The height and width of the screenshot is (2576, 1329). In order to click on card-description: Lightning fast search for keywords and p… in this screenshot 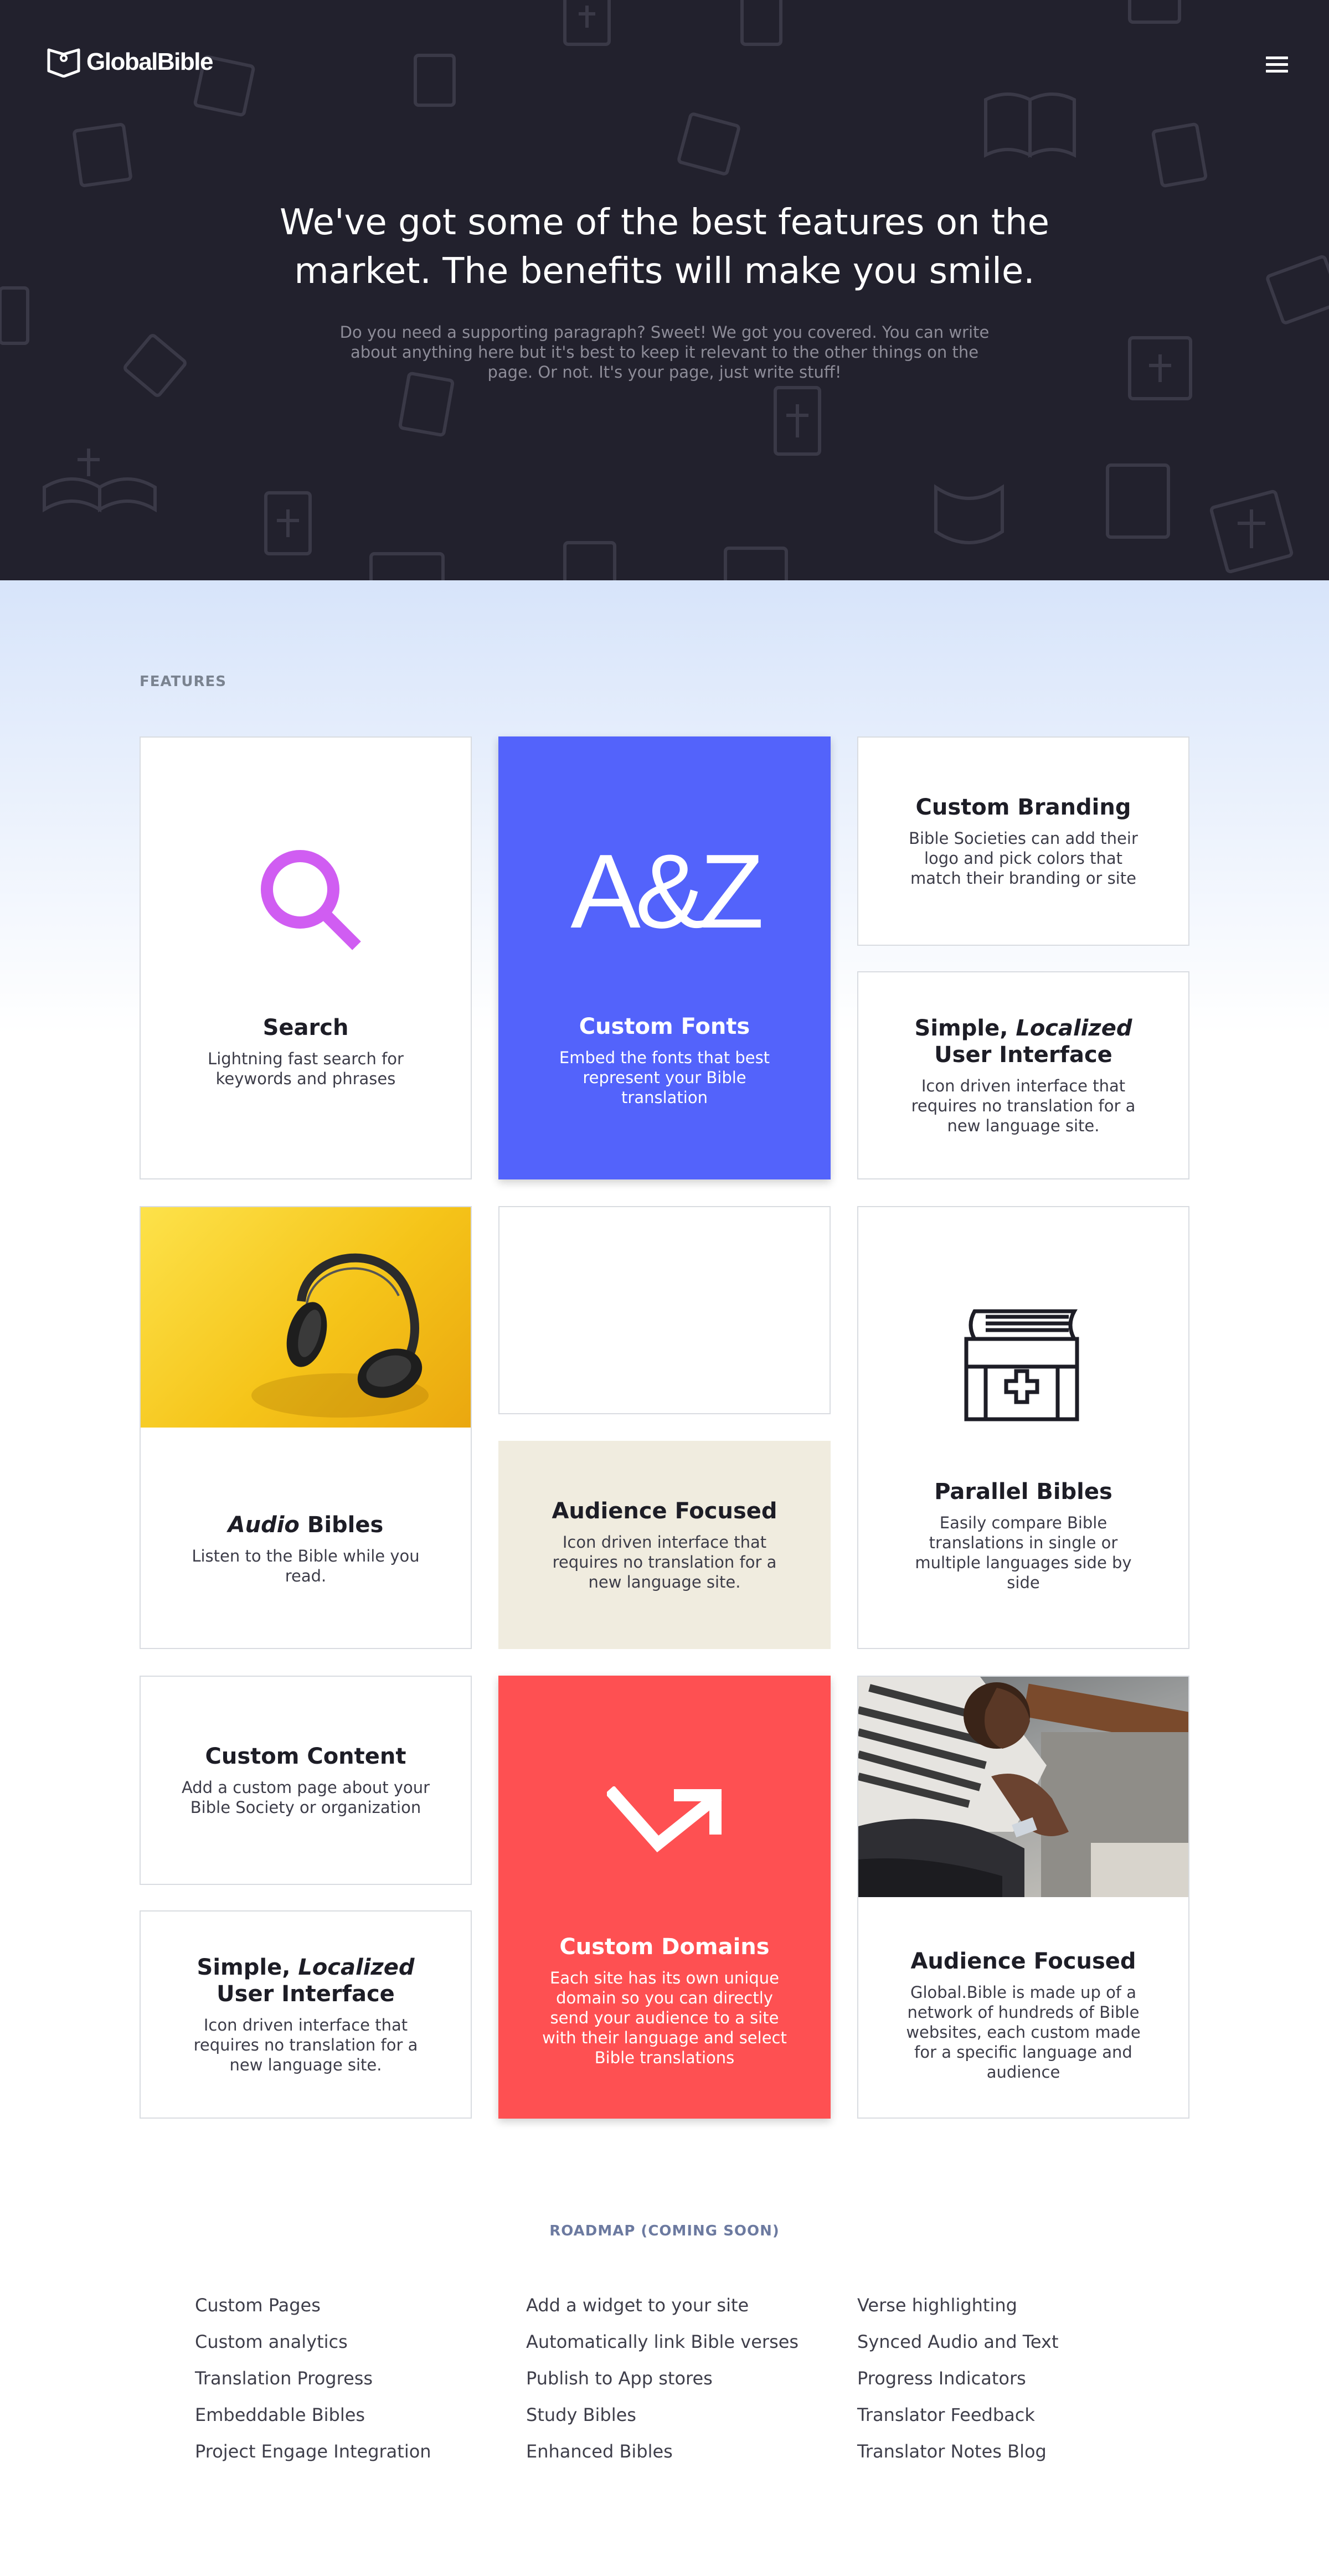, I will do `click(306, 1068)`.